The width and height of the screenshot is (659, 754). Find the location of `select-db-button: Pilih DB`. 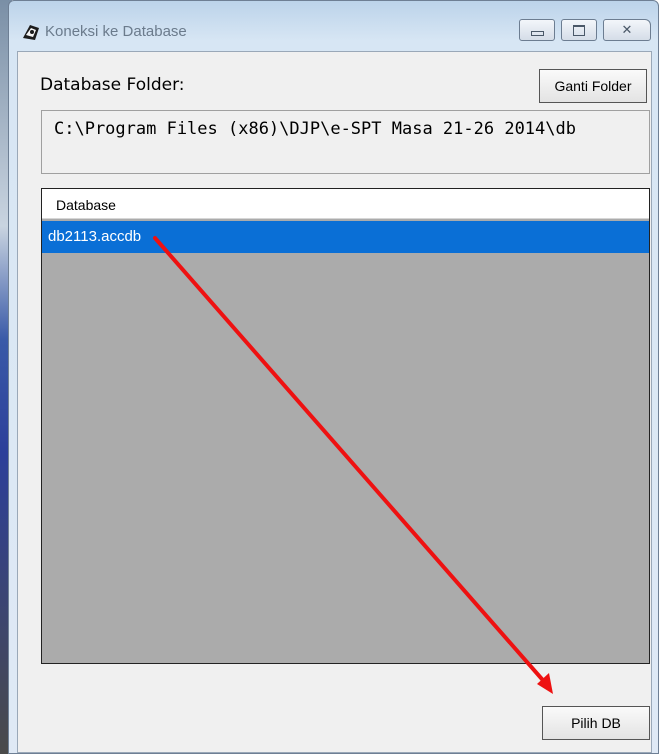

select-db-button: Pilih DB is located at coordinates (596, 723).